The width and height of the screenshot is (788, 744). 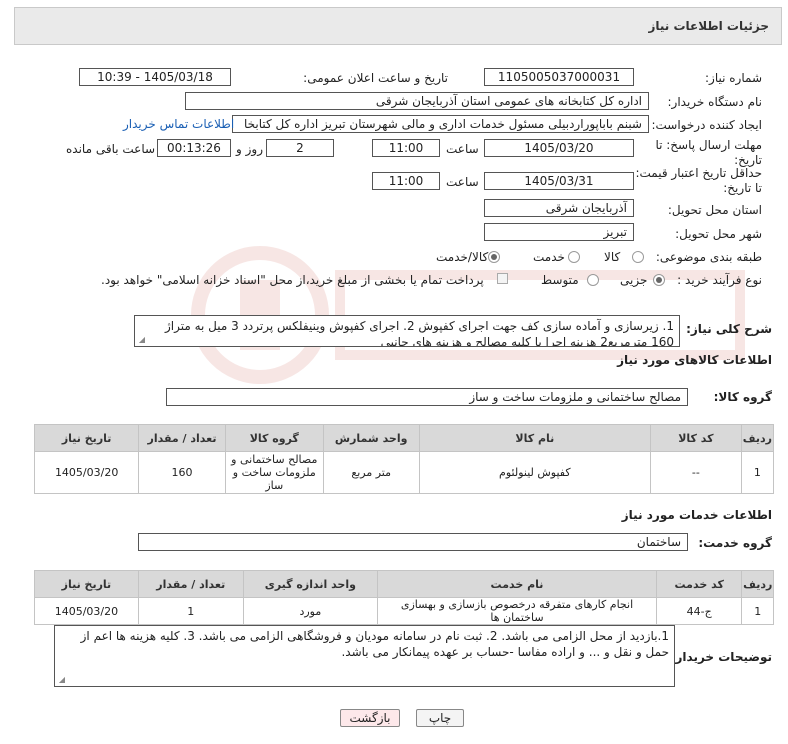 I want to click on goods-col-code: کد کالا, so click(x=696, y=438).